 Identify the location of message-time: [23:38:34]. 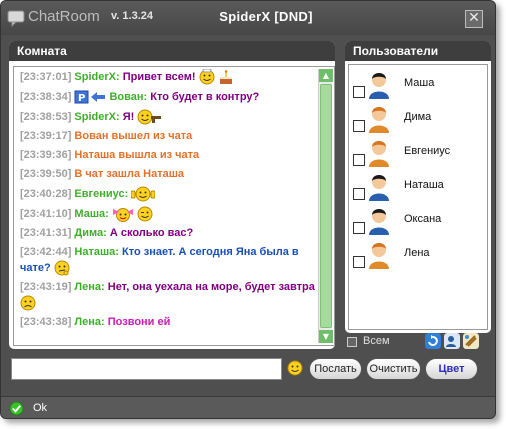
(46, 96).